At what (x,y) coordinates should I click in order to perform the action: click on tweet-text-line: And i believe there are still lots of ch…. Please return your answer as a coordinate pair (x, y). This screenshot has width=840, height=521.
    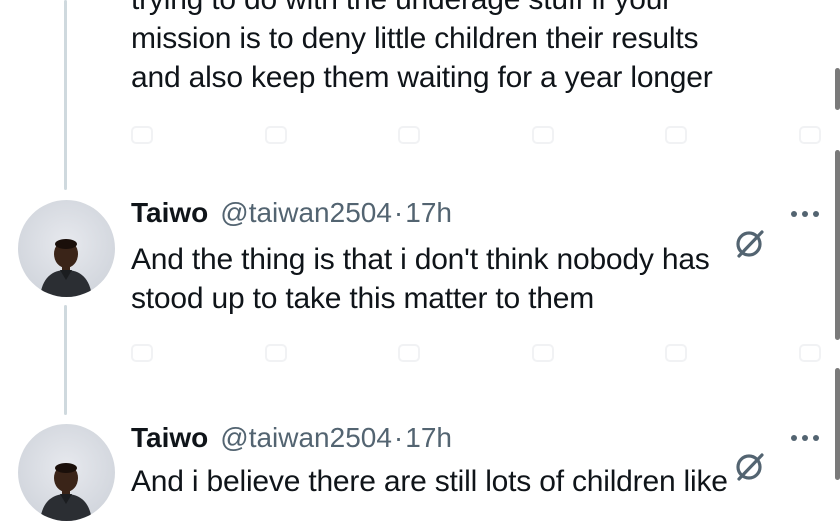
    Looking at the image, I should click on (429, 481).